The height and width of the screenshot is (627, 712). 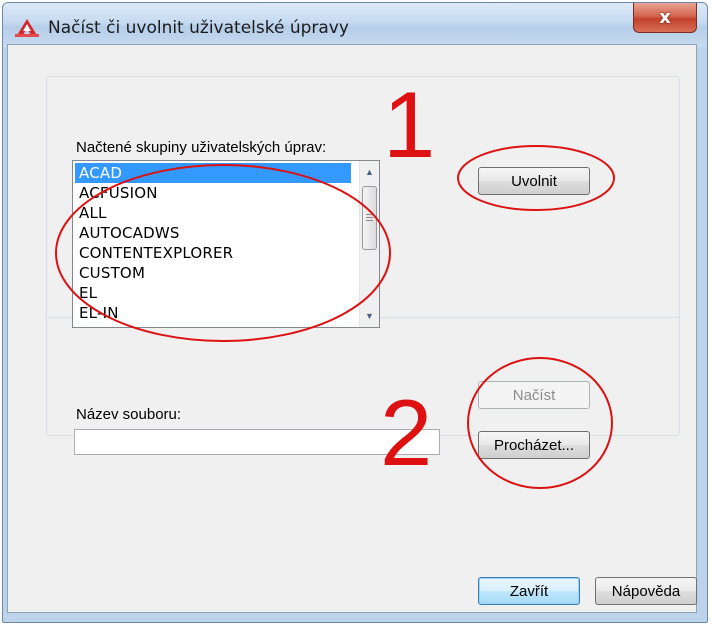 What do you see at coordinates (213, 273) in the screenshot?
I see `list-item-custom: CUSTOM` at bounding box center [213, 273].